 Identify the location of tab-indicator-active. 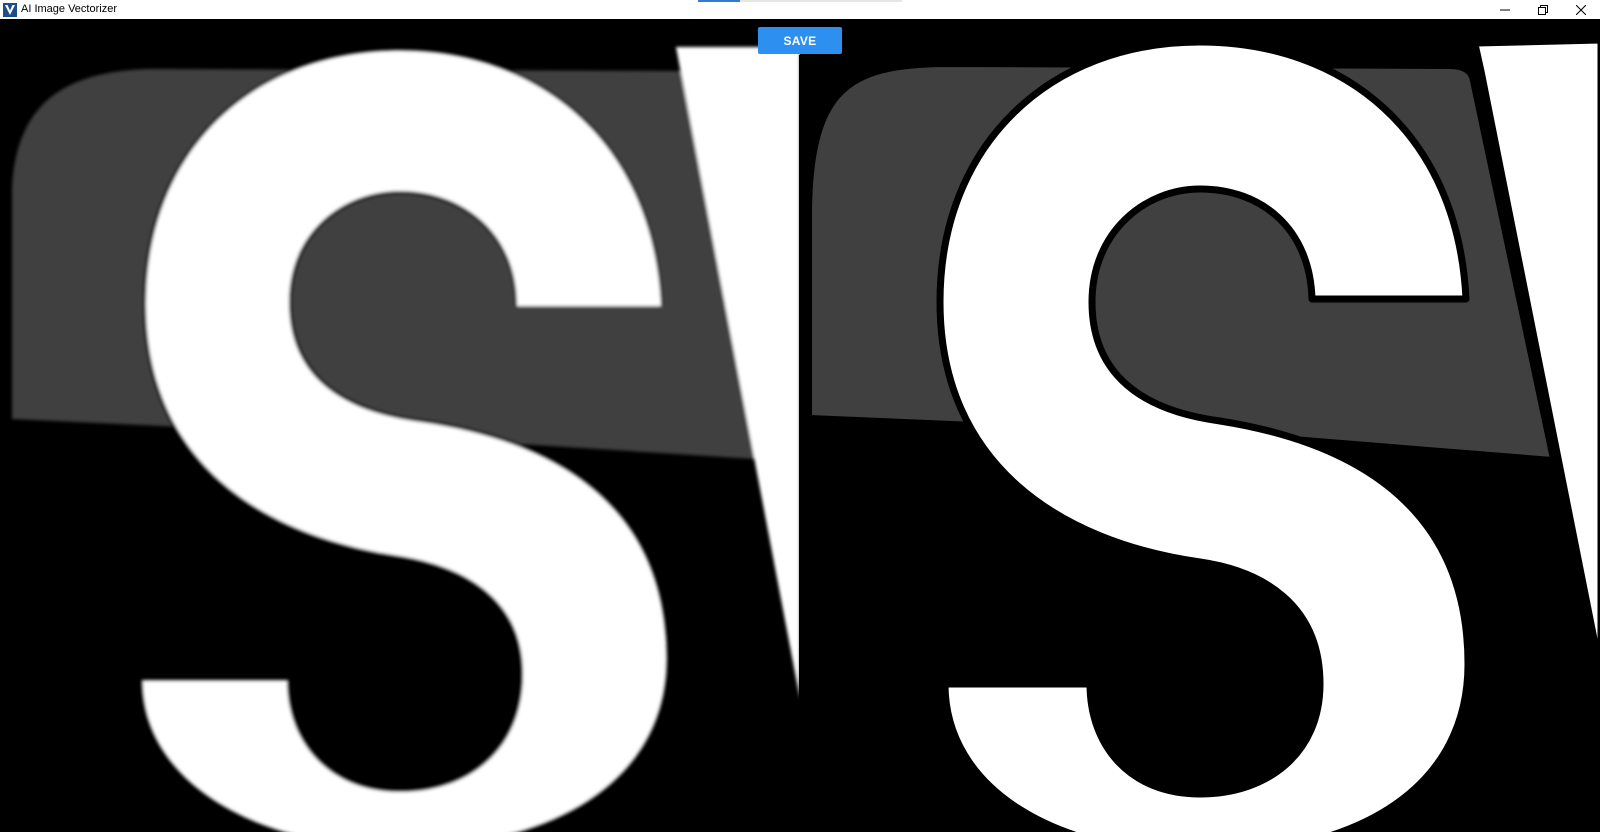
(719, 1).